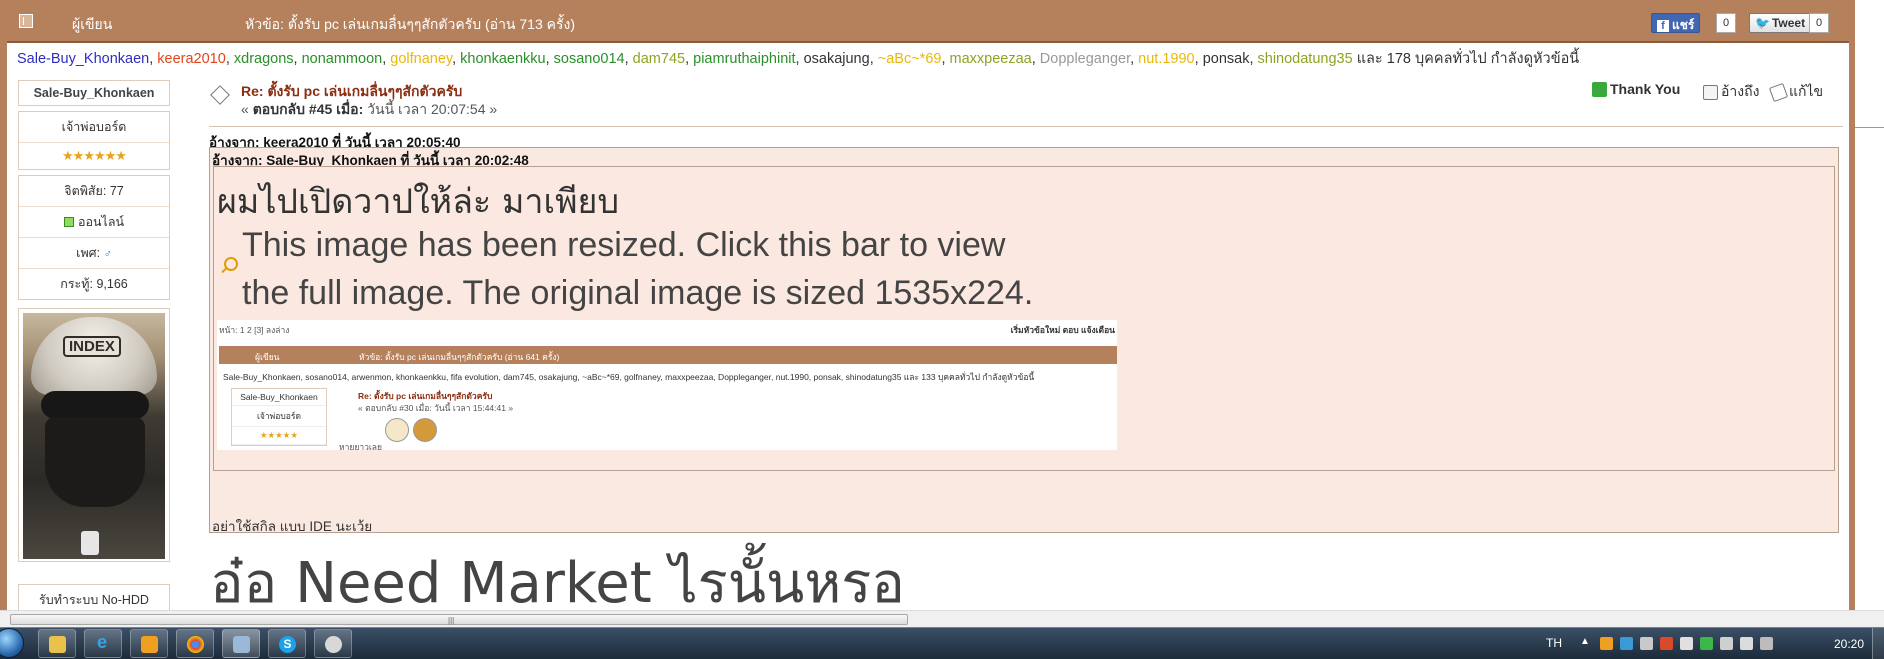 The image size is (1884, 659). I want to click on quote-icon, so click(1710, 92).